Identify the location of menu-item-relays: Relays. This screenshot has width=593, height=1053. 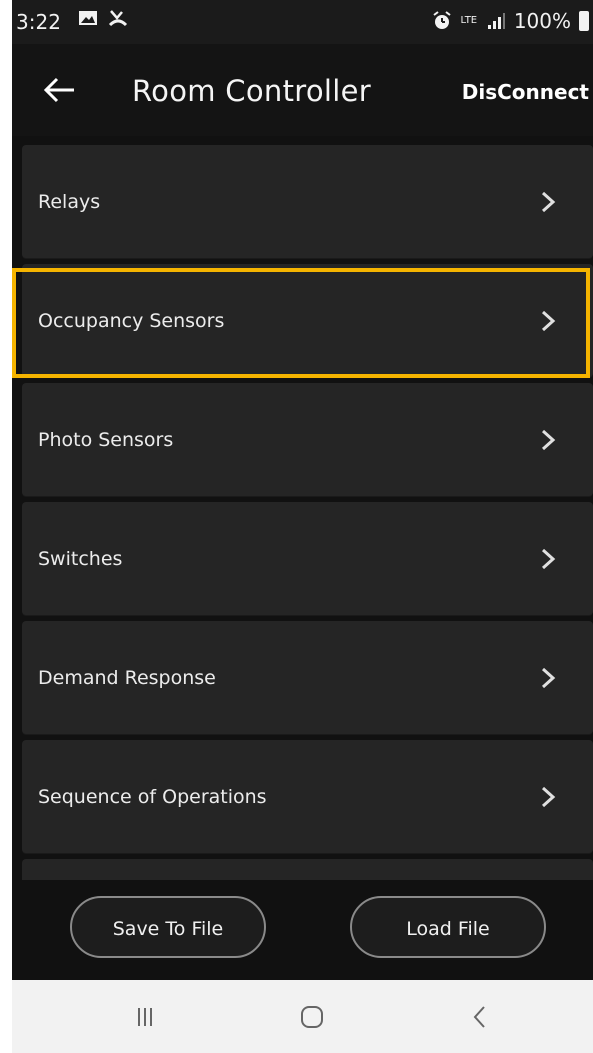
(307, 201).